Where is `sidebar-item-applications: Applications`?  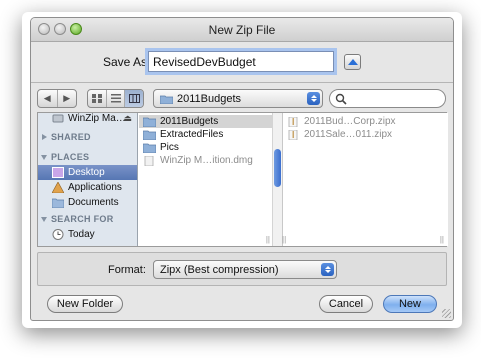 sidebar-item-applications: Applications is located at coordinates (87, 187).